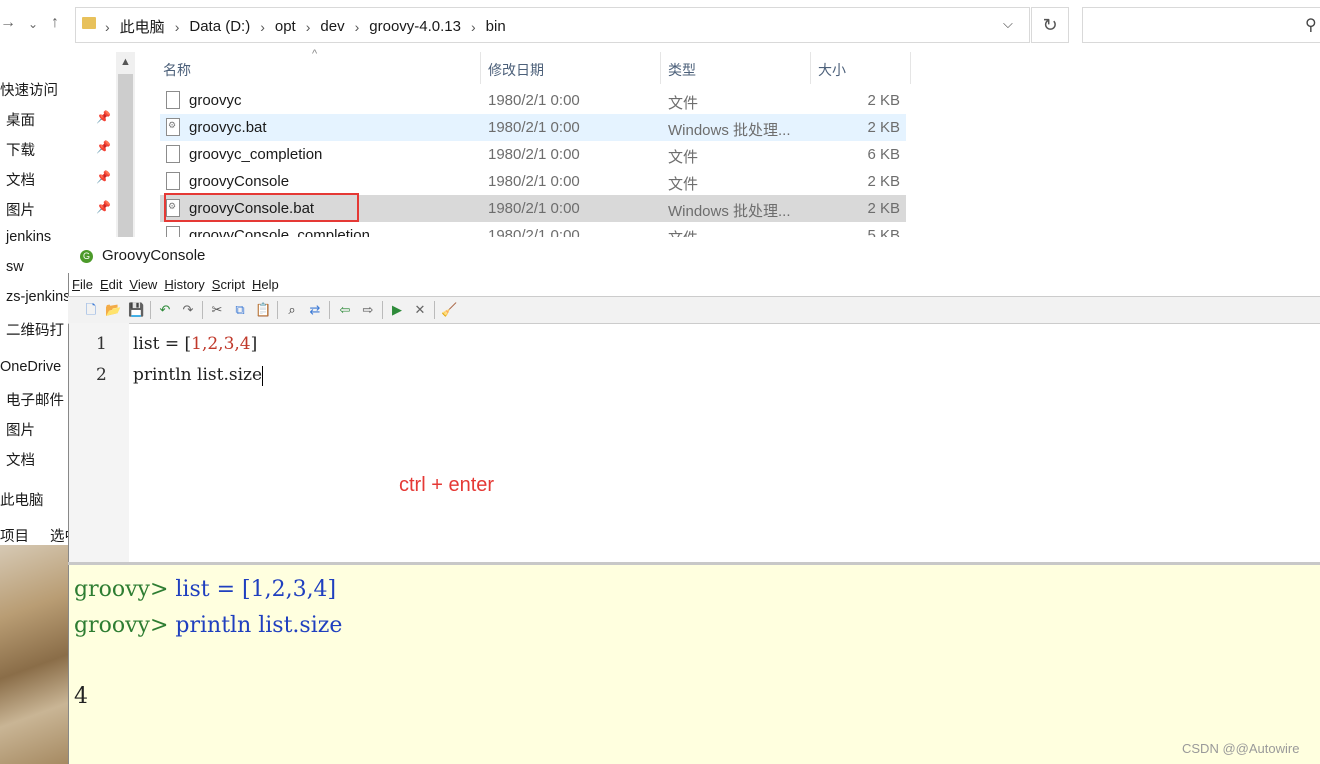 The height and width of the screenshot is (764, 1320). I want to click on open-folder-icon: 📂, so click(113, 310).